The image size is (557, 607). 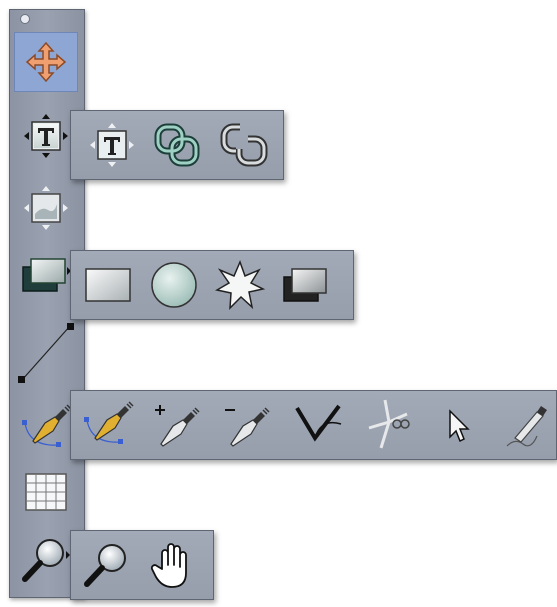 I want to click on scissors-option, so click(x=388, y=425).